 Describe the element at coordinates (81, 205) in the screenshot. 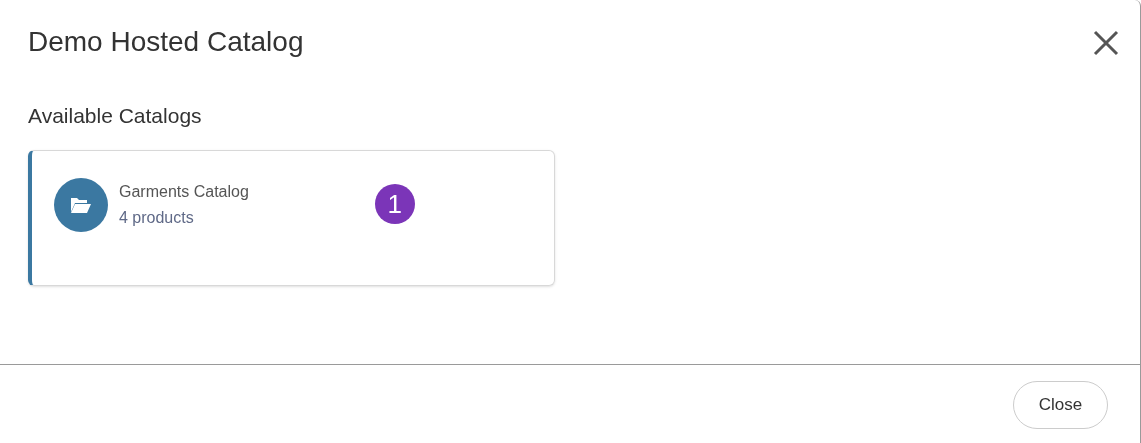

I see `folder-icon` at that location.